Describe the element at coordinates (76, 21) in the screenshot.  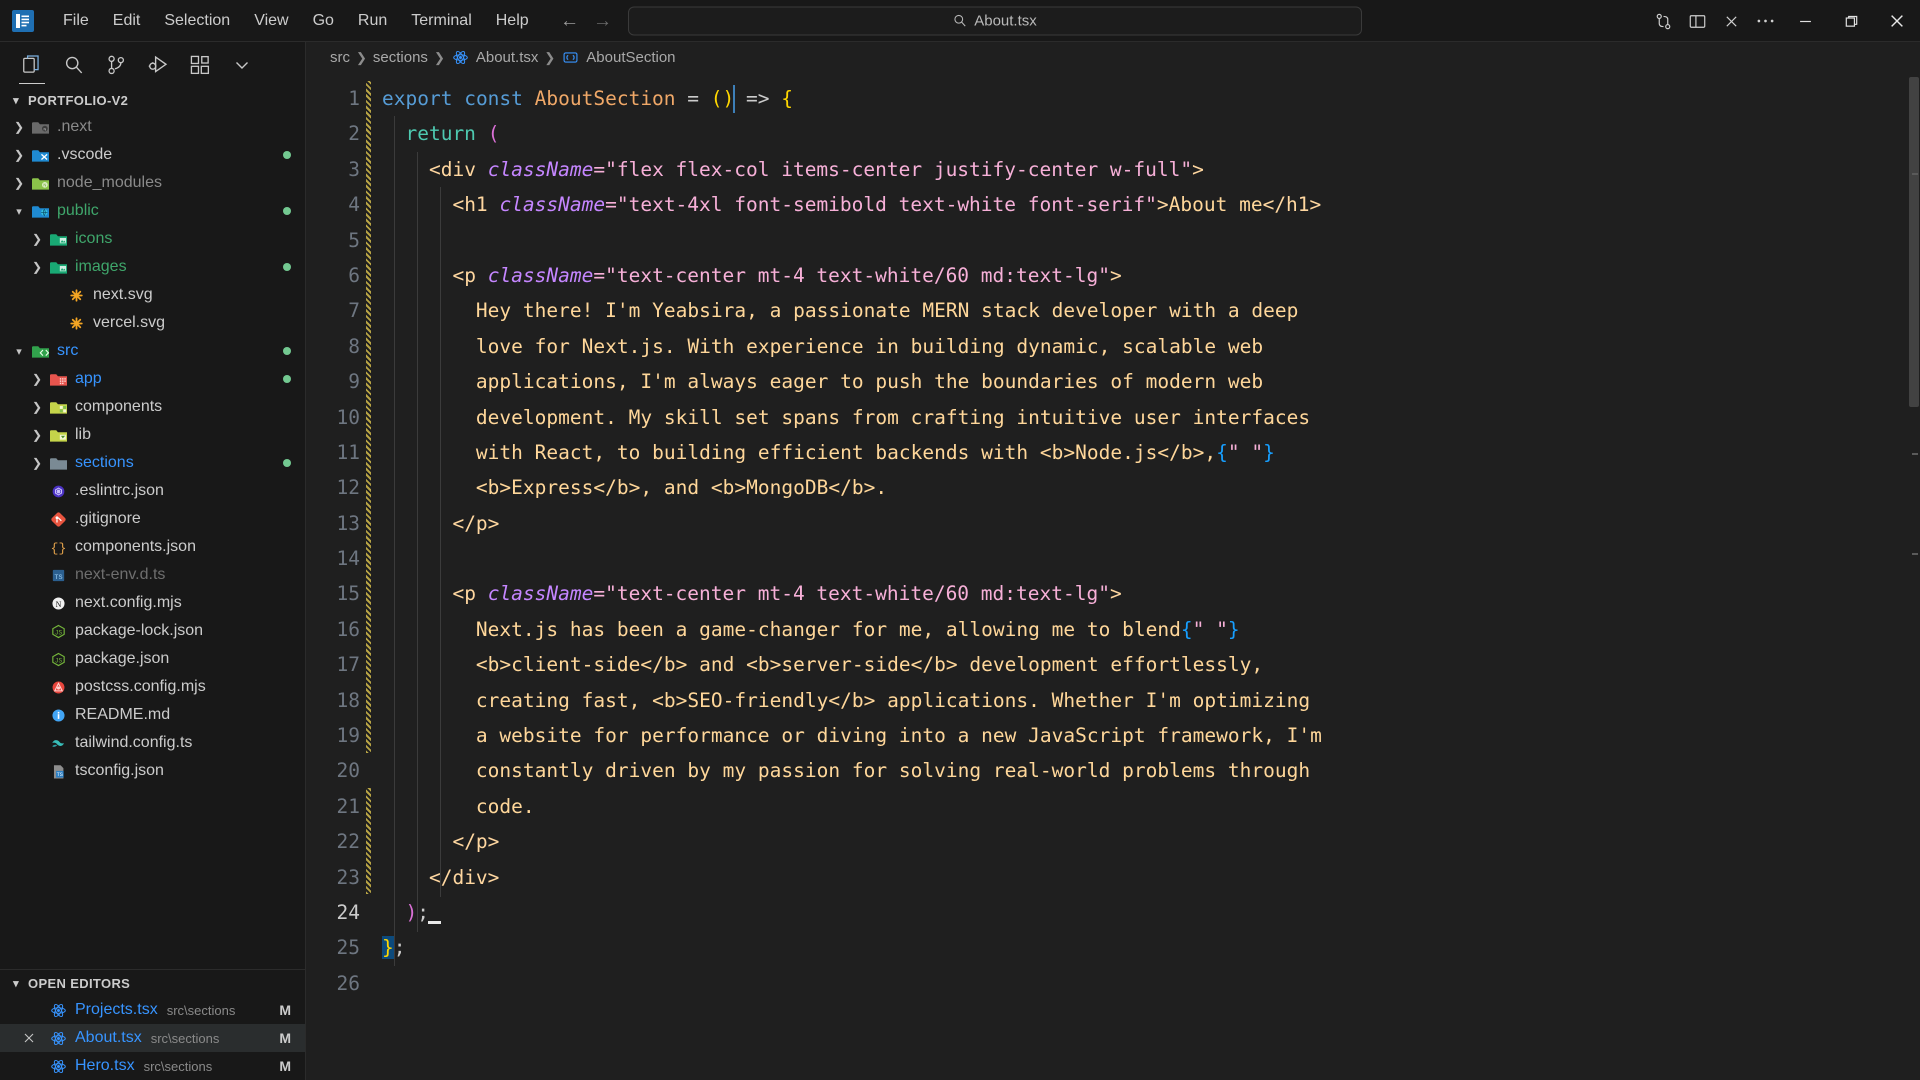
I see `menu-file: File` at that location.